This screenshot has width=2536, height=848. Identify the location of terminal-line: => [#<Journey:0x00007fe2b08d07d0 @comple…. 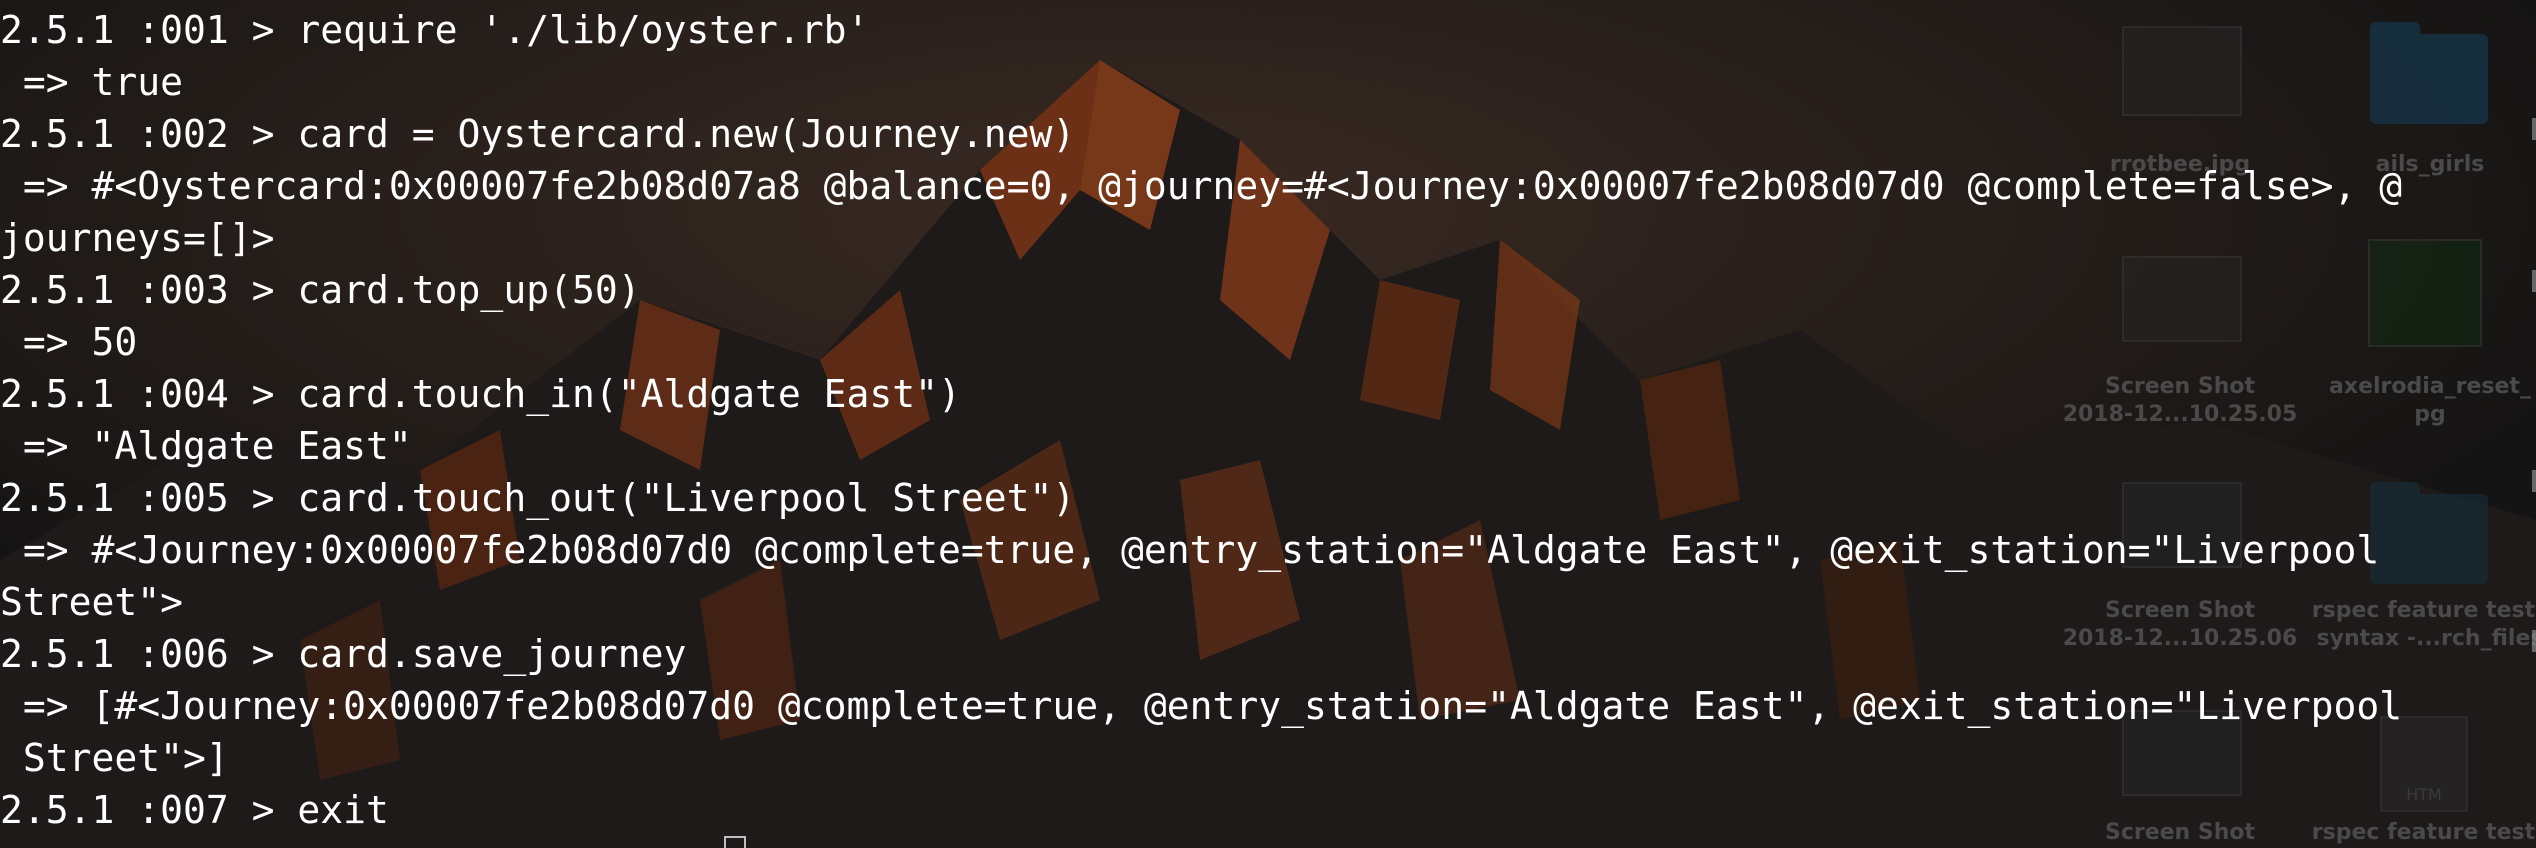
(1201, 706).